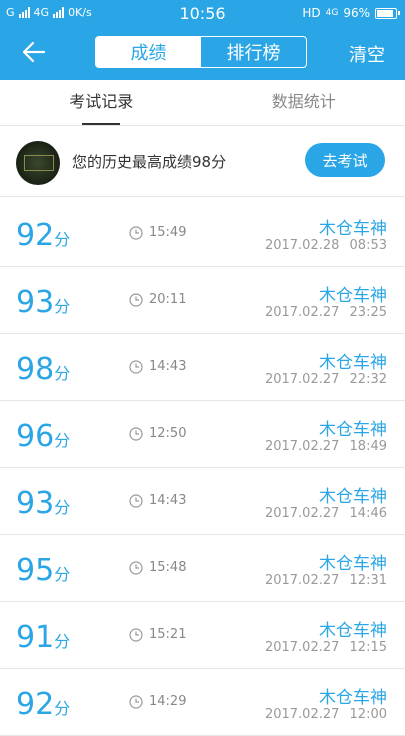  I want to click on list-item: 93分 20:11 木仓车神2017.02.27 23:25, so click(202, 300).